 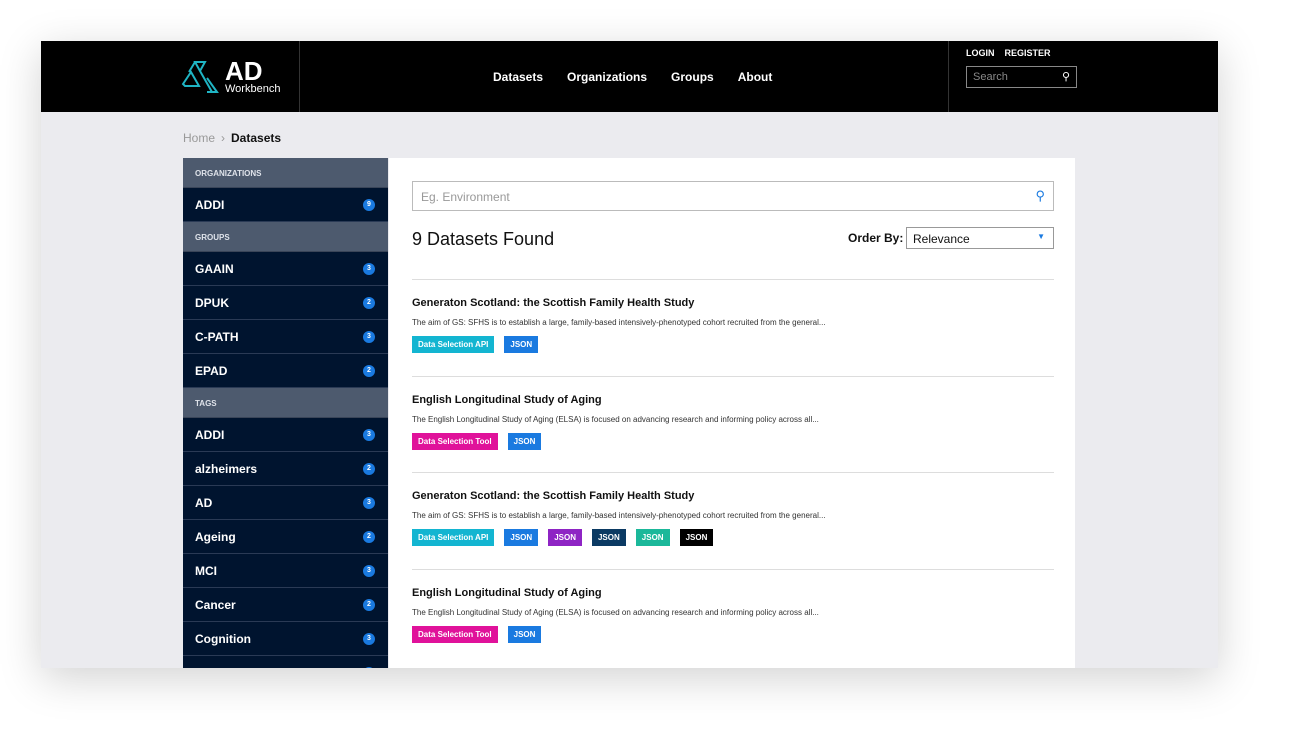 What do you see at coordinates (285, 503) in the screenshot?
I see `sidebar-filter-item: AD 3` at bounding box center [285, 503].